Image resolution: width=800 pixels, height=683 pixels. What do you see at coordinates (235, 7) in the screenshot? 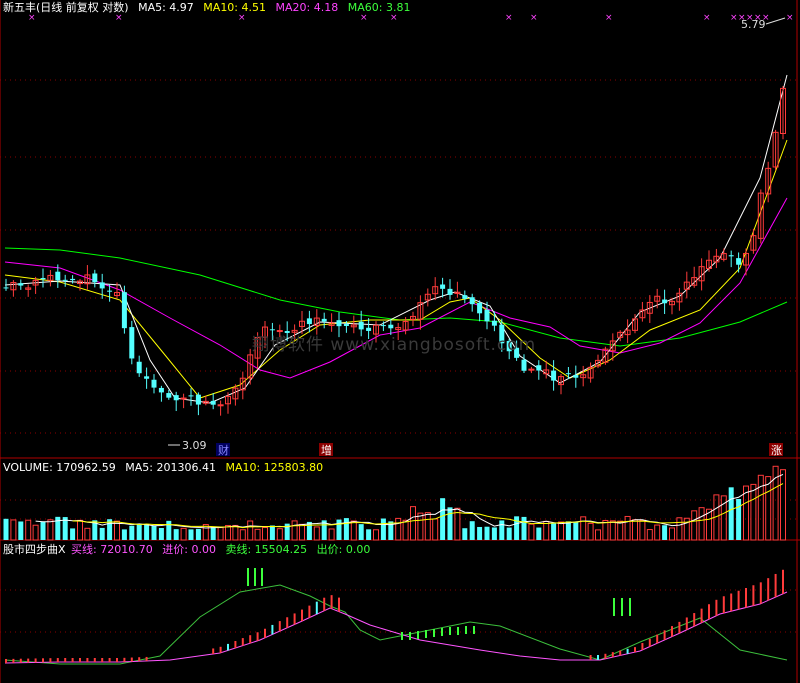
I see `ma10-label: MA10: 4.51` at bounding box center [235, 7].